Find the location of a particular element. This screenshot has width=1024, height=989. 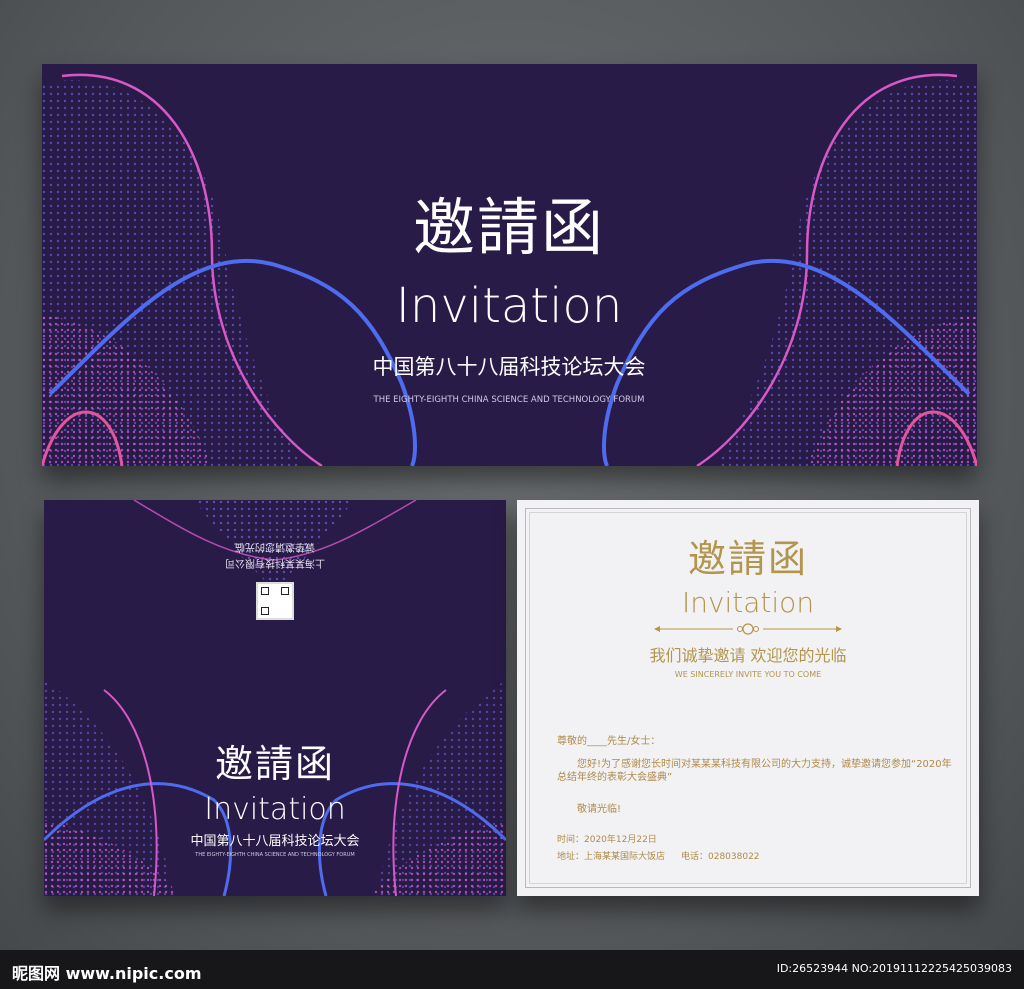

tagline-en: WE SINCERELY INVITE YOU TO COME is located at coordinates (748, 674).